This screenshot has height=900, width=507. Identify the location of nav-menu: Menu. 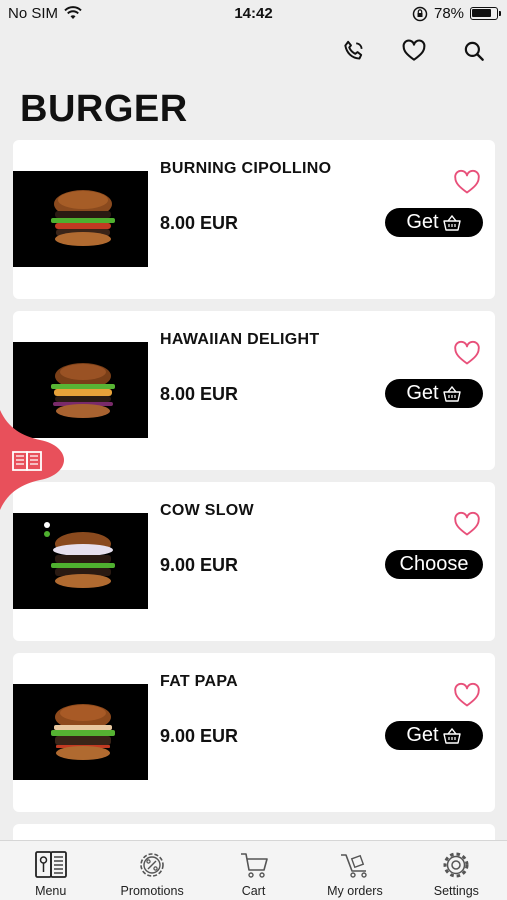
(50, 870).